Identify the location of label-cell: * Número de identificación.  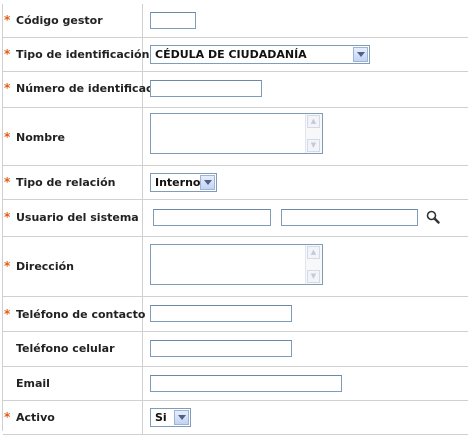
(87, 89).